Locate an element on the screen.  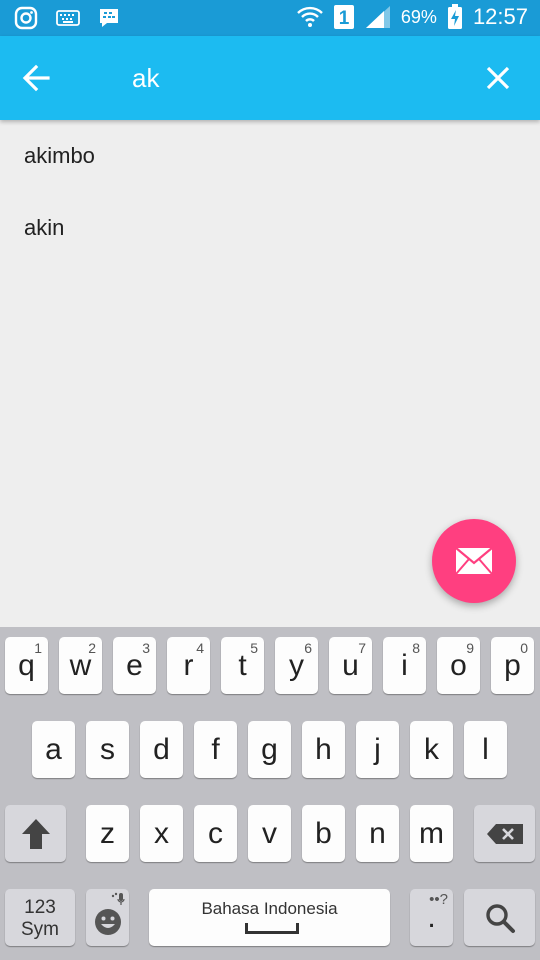
key-b: b is located at coordinates (323, 833).